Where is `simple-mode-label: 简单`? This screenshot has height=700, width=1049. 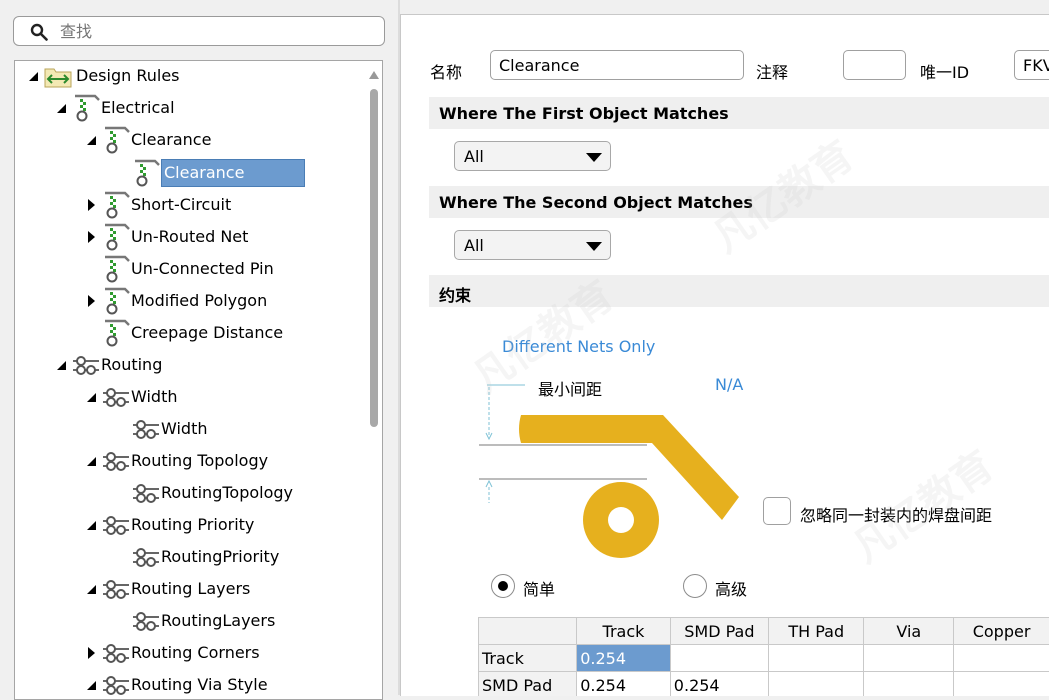
simple-mode-label: 简单 is located at coordinates (539, 588).